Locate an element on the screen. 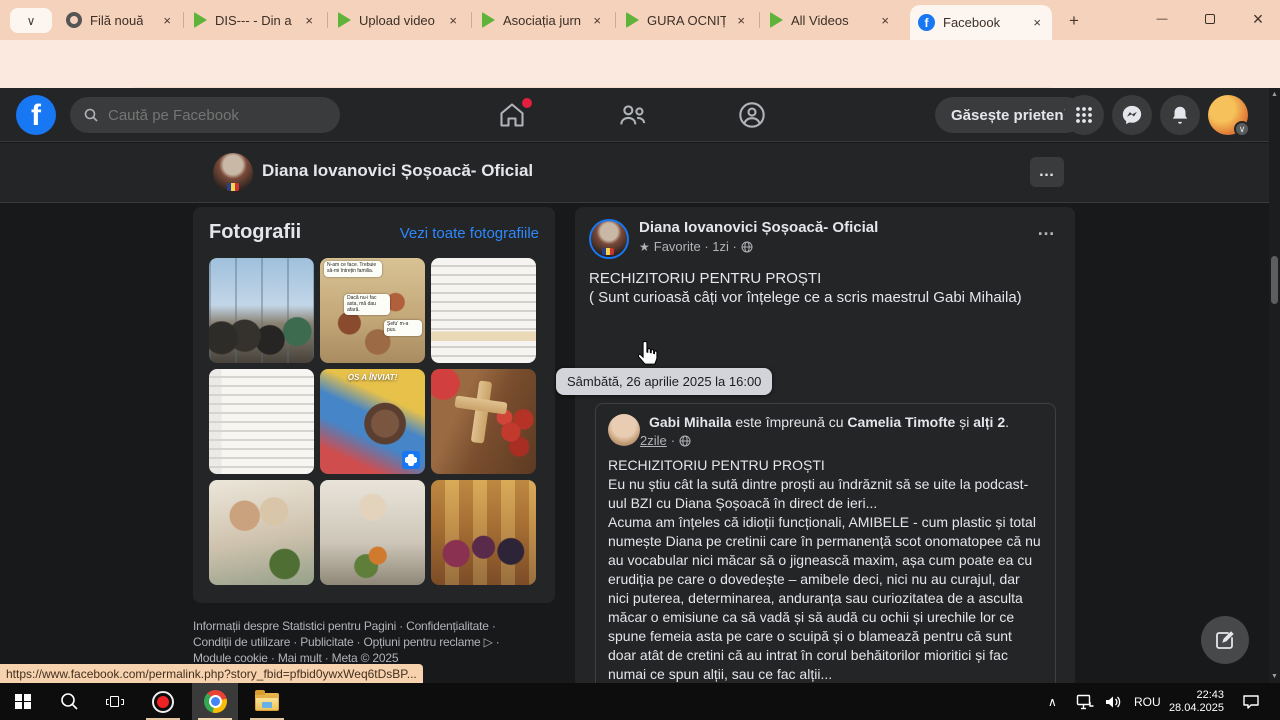  messenger-button is located at coordinates (1132, 115).